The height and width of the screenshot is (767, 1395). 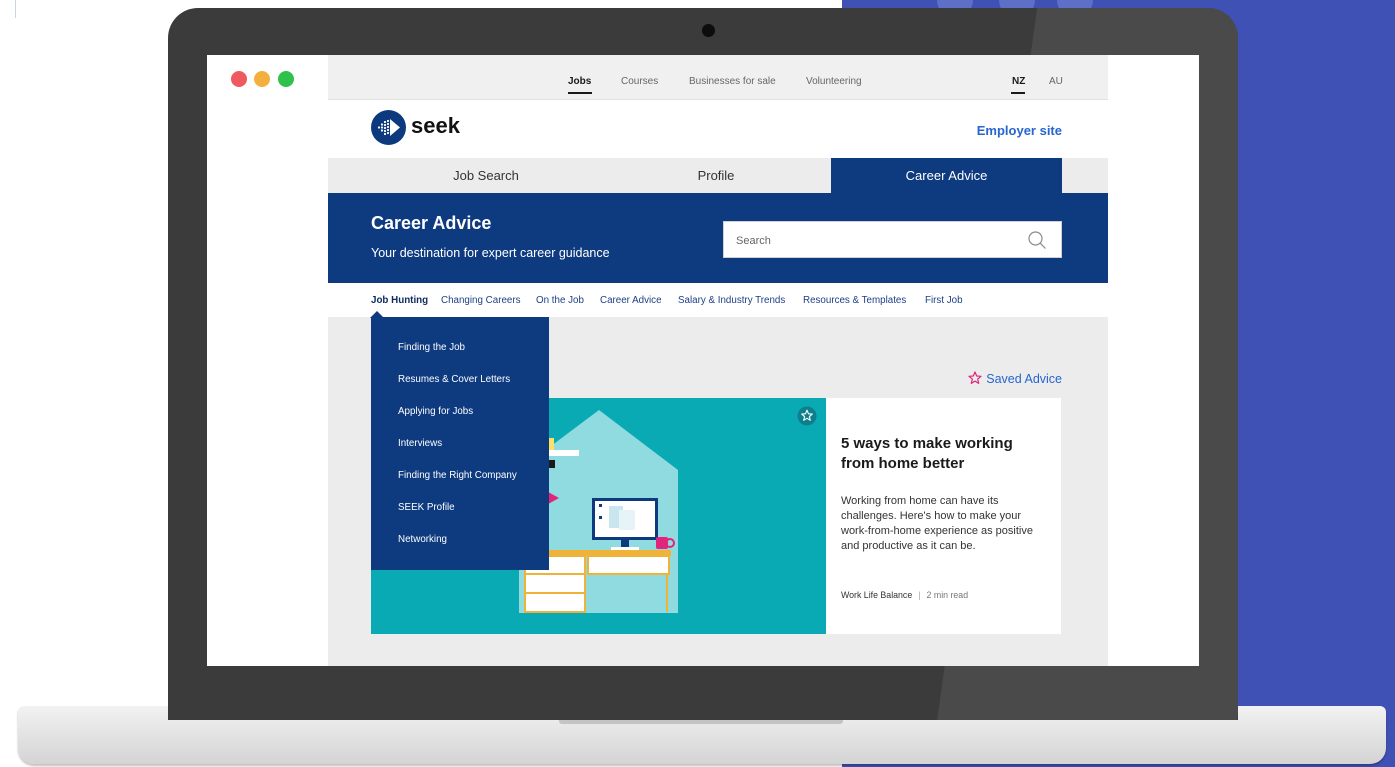 What do you see at coordinates (946, 175) in the screenshot?
I see `tab-career-advice: Career Advice` at bounding box center [946, 175].